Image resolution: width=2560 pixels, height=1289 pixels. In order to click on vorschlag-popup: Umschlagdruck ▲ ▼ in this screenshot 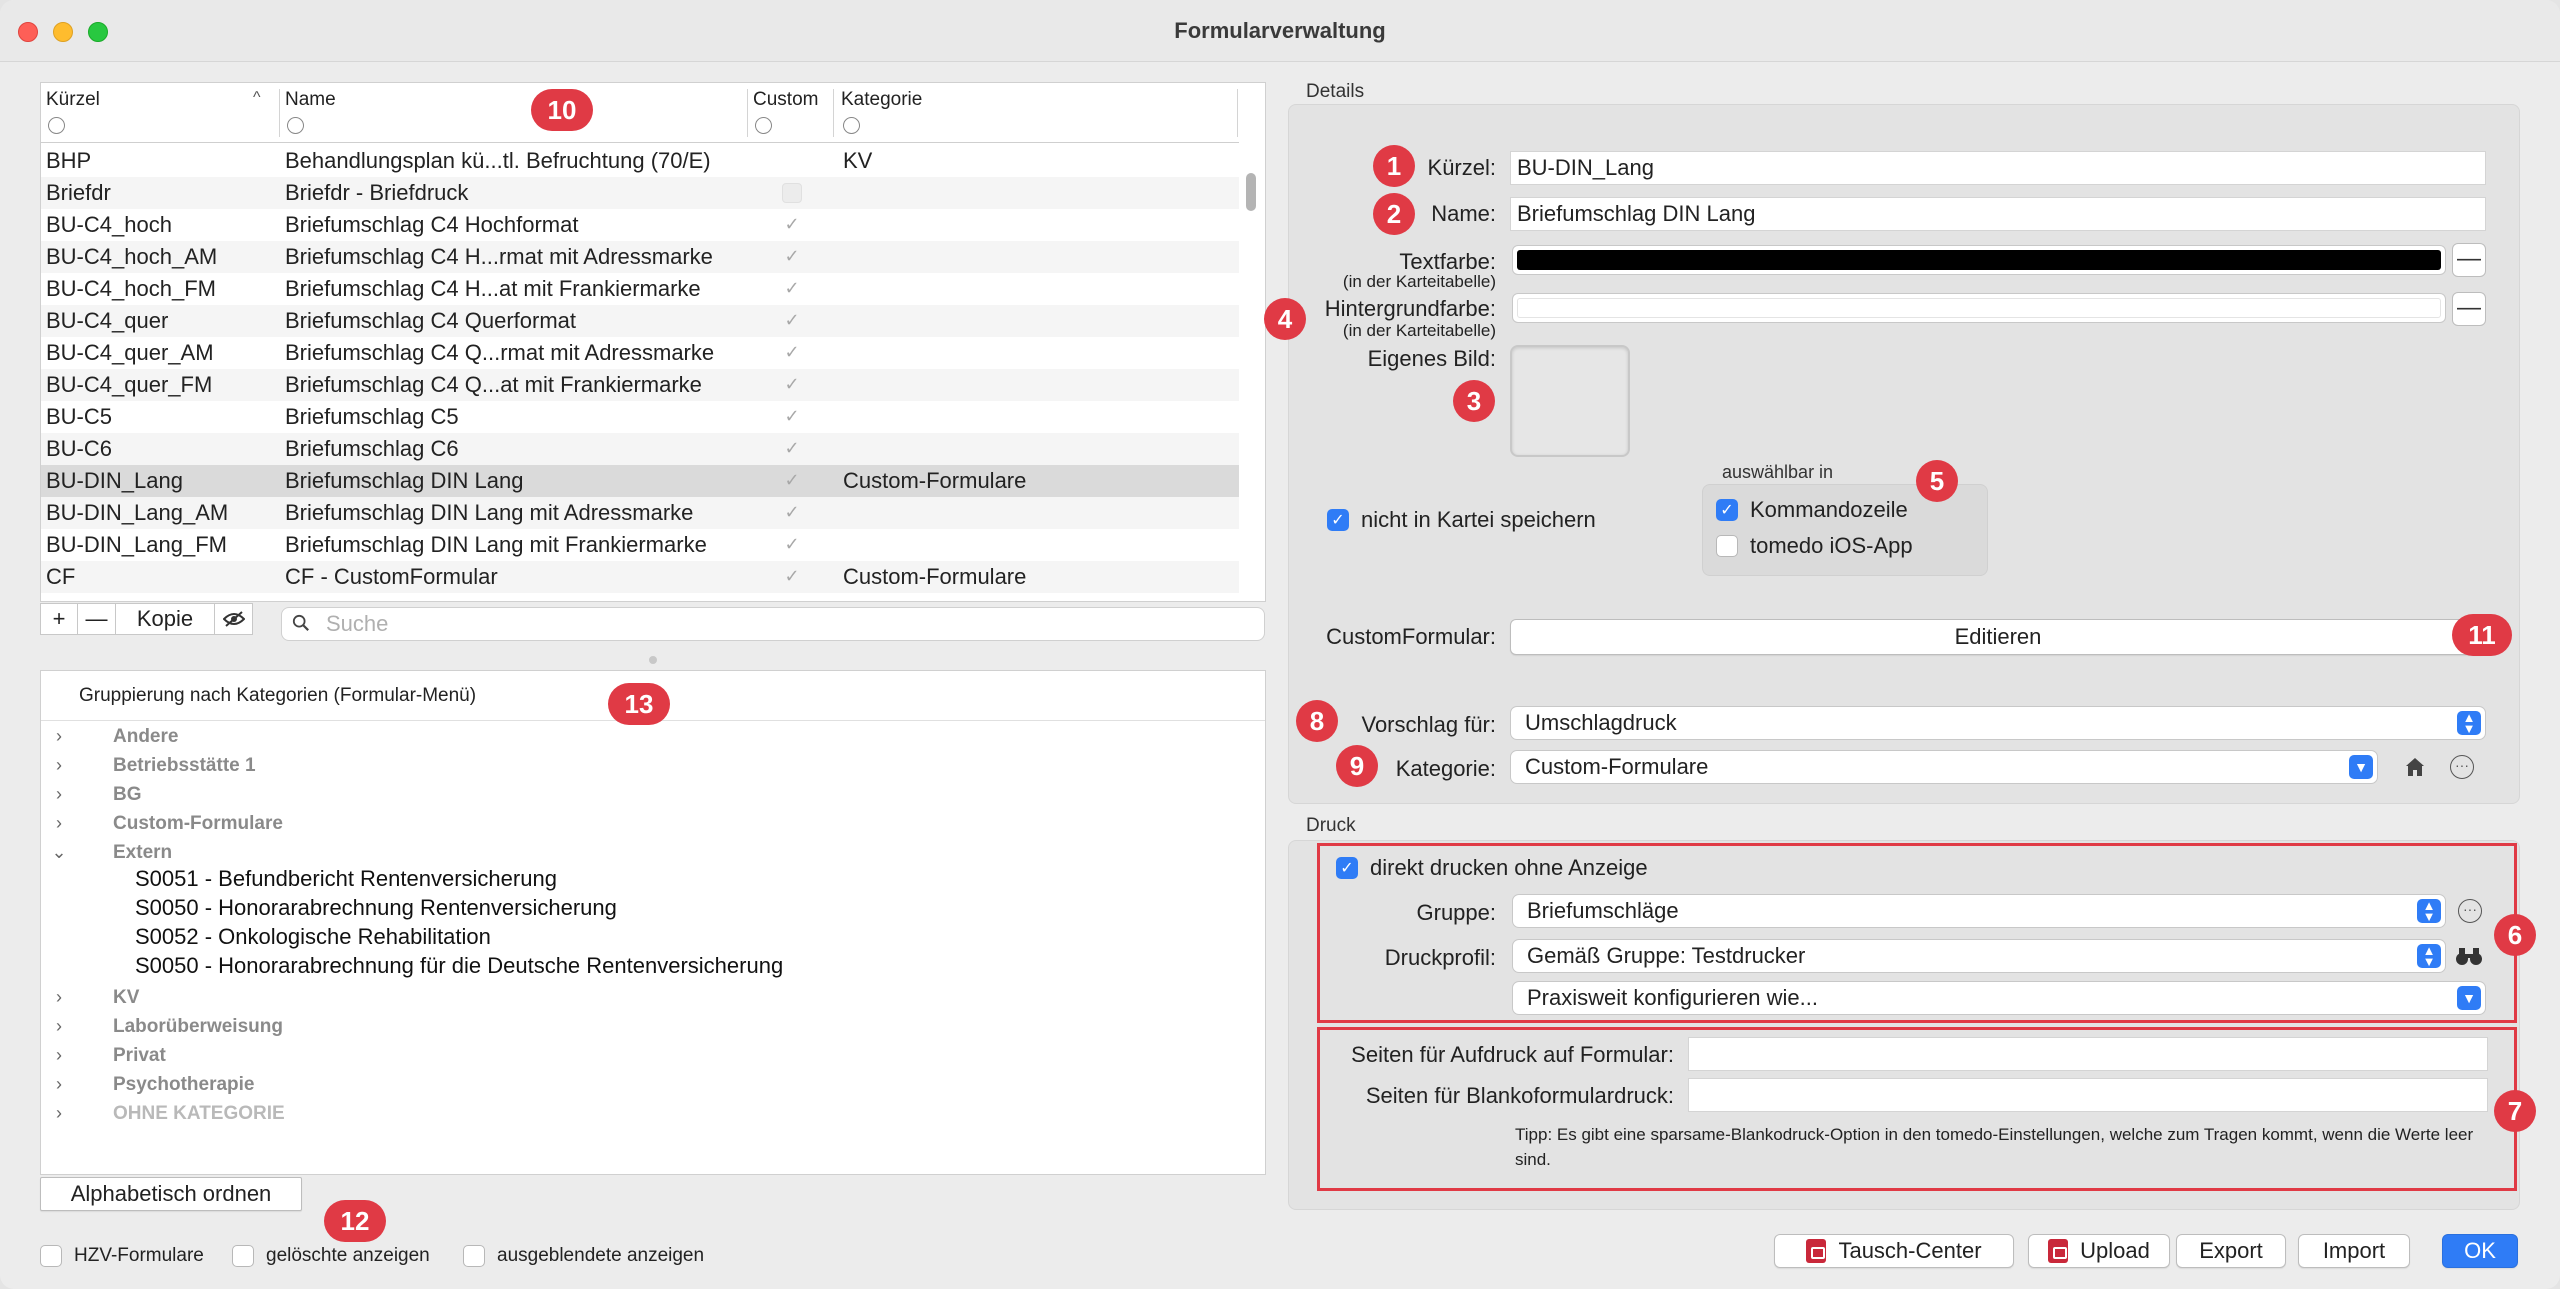, I will do `click(1998, 723)`.